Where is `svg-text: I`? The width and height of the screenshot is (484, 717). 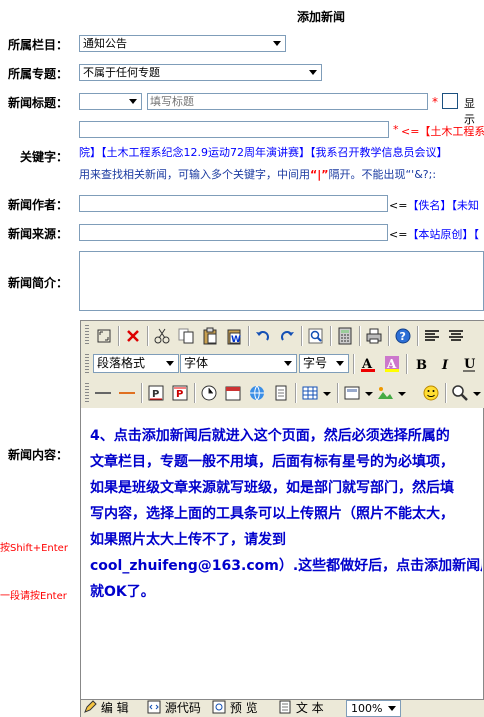
svg-text: I is located at coordinates (445, 365).